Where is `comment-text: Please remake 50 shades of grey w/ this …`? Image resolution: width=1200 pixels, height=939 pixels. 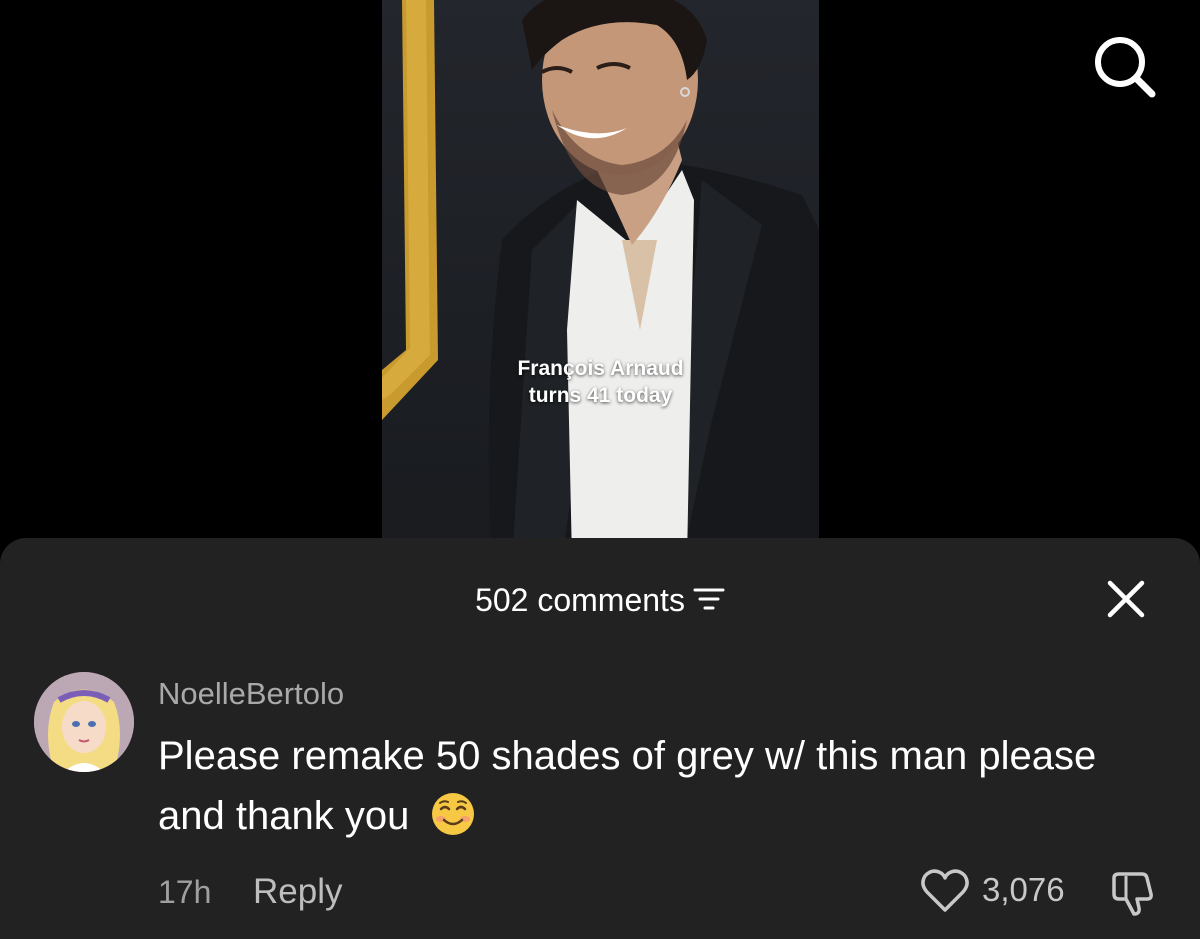 comment-text: Please remake 50 shades of grey w/ this … is located at coordinates (628, 790).